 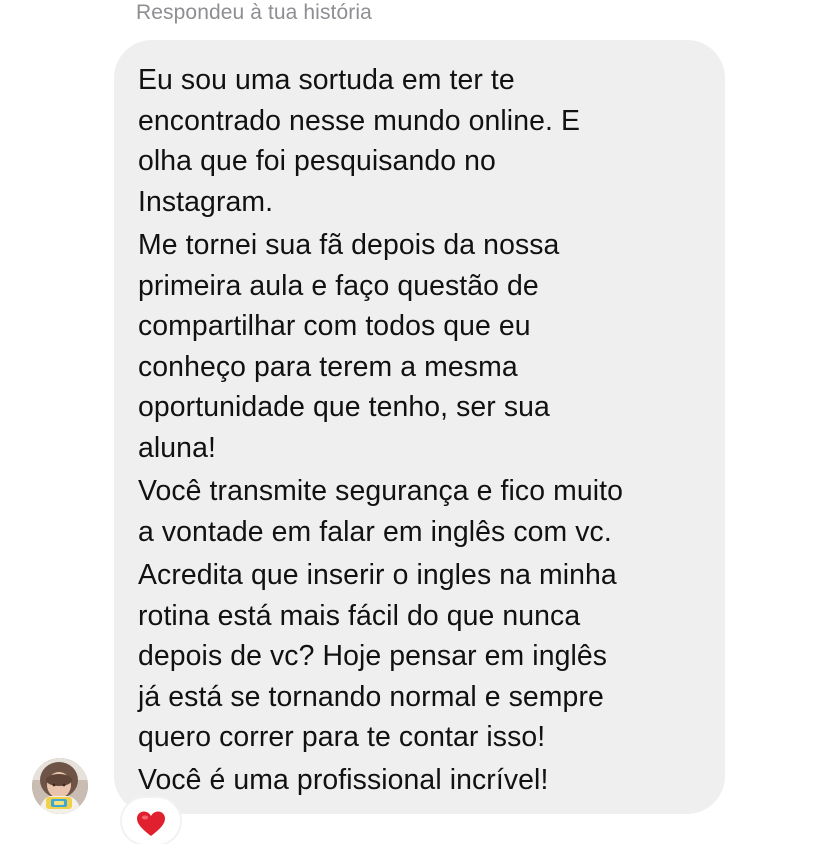 What do you see at coordinates (371, 696) in the screenshot?
I see `message-line: já está se tornando normal e sempre` at bounding box center [371, 696].